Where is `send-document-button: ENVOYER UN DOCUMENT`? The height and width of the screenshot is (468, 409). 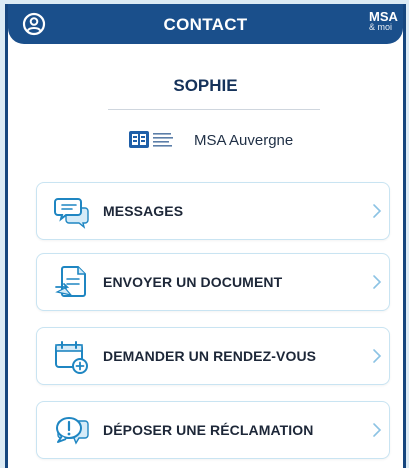
send-document-button: ENVOYER UN DOCUMENT is located at coordinates (213, 282).